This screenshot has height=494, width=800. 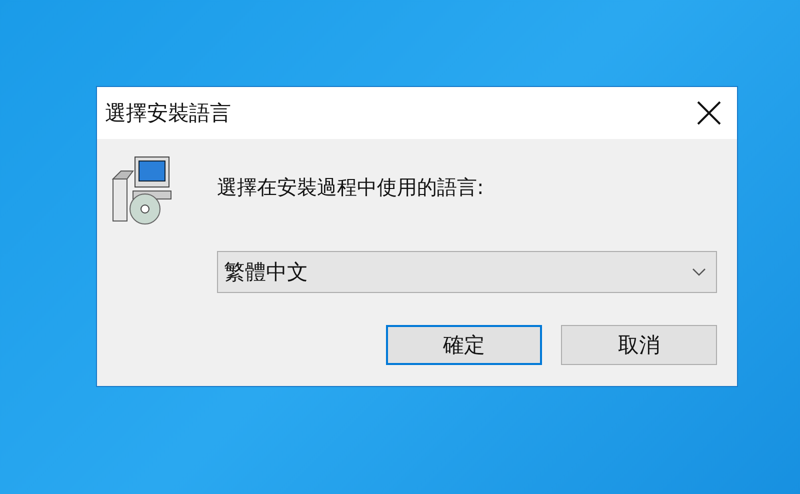 I want to click on window-title: 選擇安裝語言, so click(x=168, y=113).